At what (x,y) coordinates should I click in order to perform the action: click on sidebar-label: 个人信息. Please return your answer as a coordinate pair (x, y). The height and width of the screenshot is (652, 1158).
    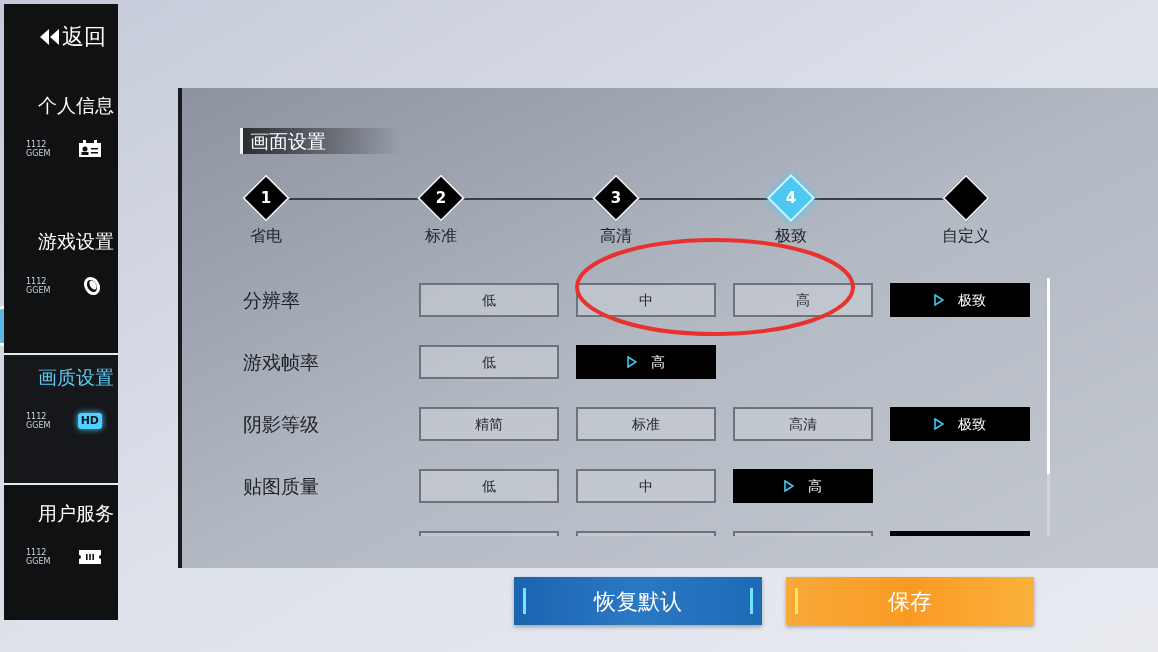
    Looking at the image, I should click on (76, 105).